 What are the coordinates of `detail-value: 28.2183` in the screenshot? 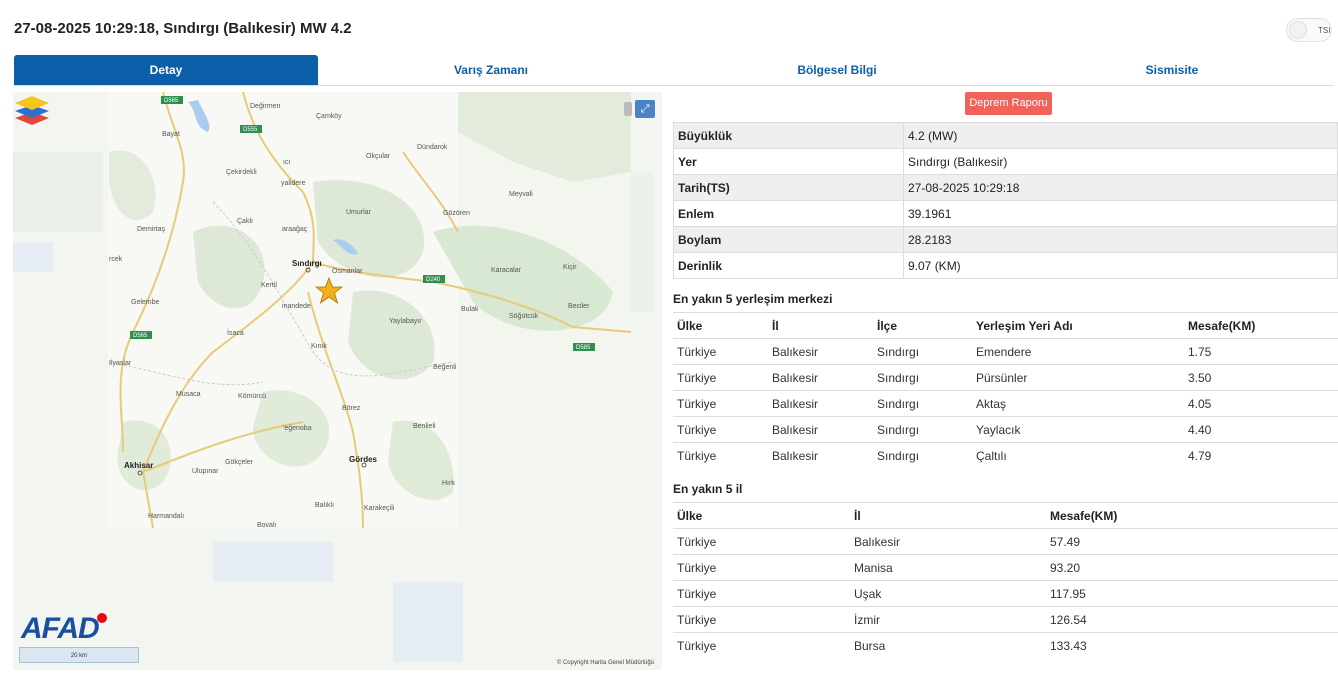 It's located at (1120, 239).